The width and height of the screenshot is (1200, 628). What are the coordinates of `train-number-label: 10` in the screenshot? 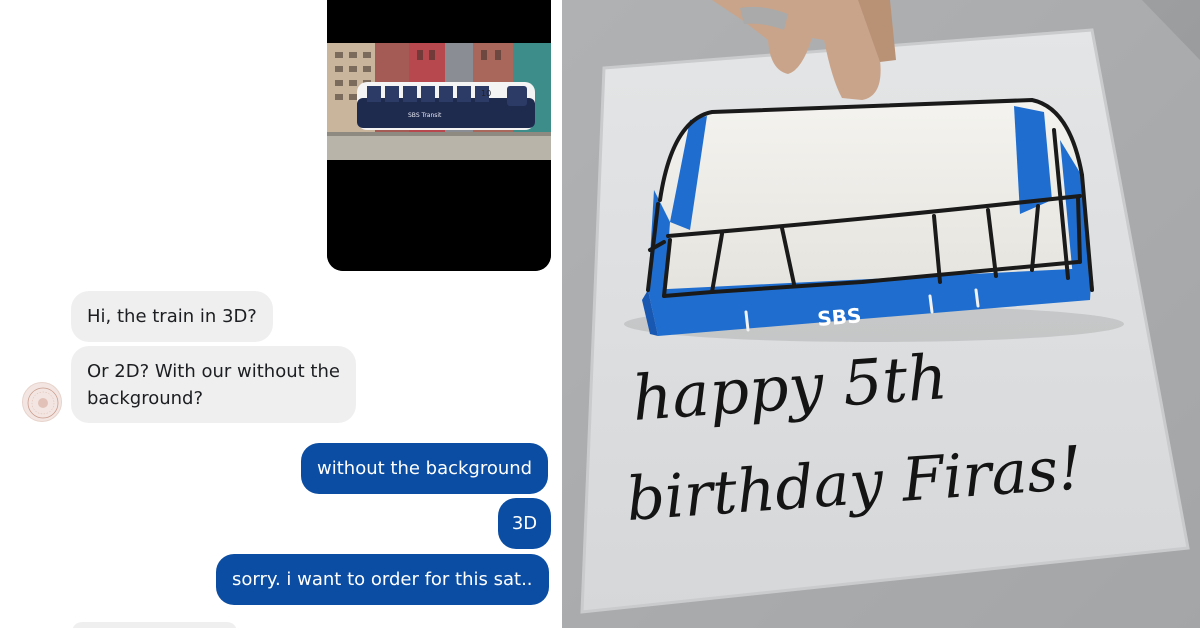 It's located at (486, 93).